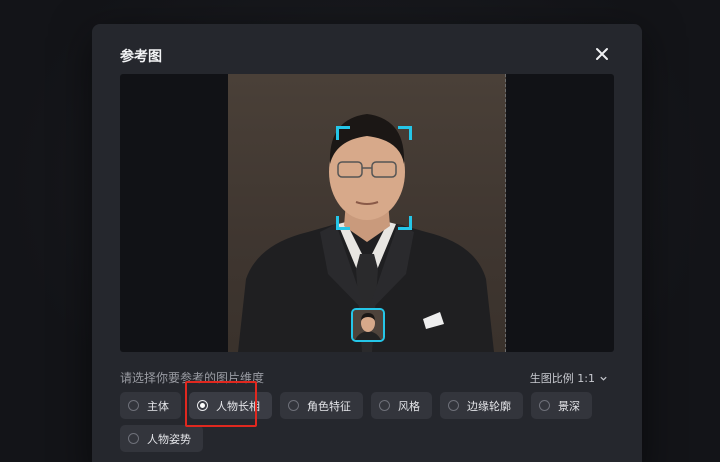  I want to click on option-subject: 主体, so click(150, 405).